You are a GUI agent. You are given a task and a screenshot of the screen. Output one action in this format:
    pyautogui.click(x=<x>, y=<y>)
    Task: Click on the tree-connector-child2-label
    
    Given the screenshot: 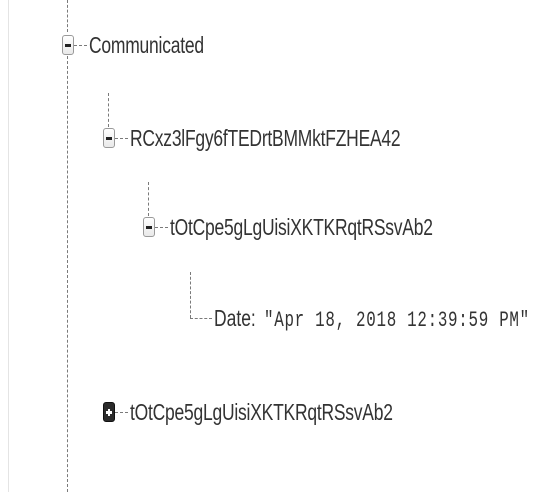 What is the action you would take?
    pyautogui.click(x=121, y=412)
    